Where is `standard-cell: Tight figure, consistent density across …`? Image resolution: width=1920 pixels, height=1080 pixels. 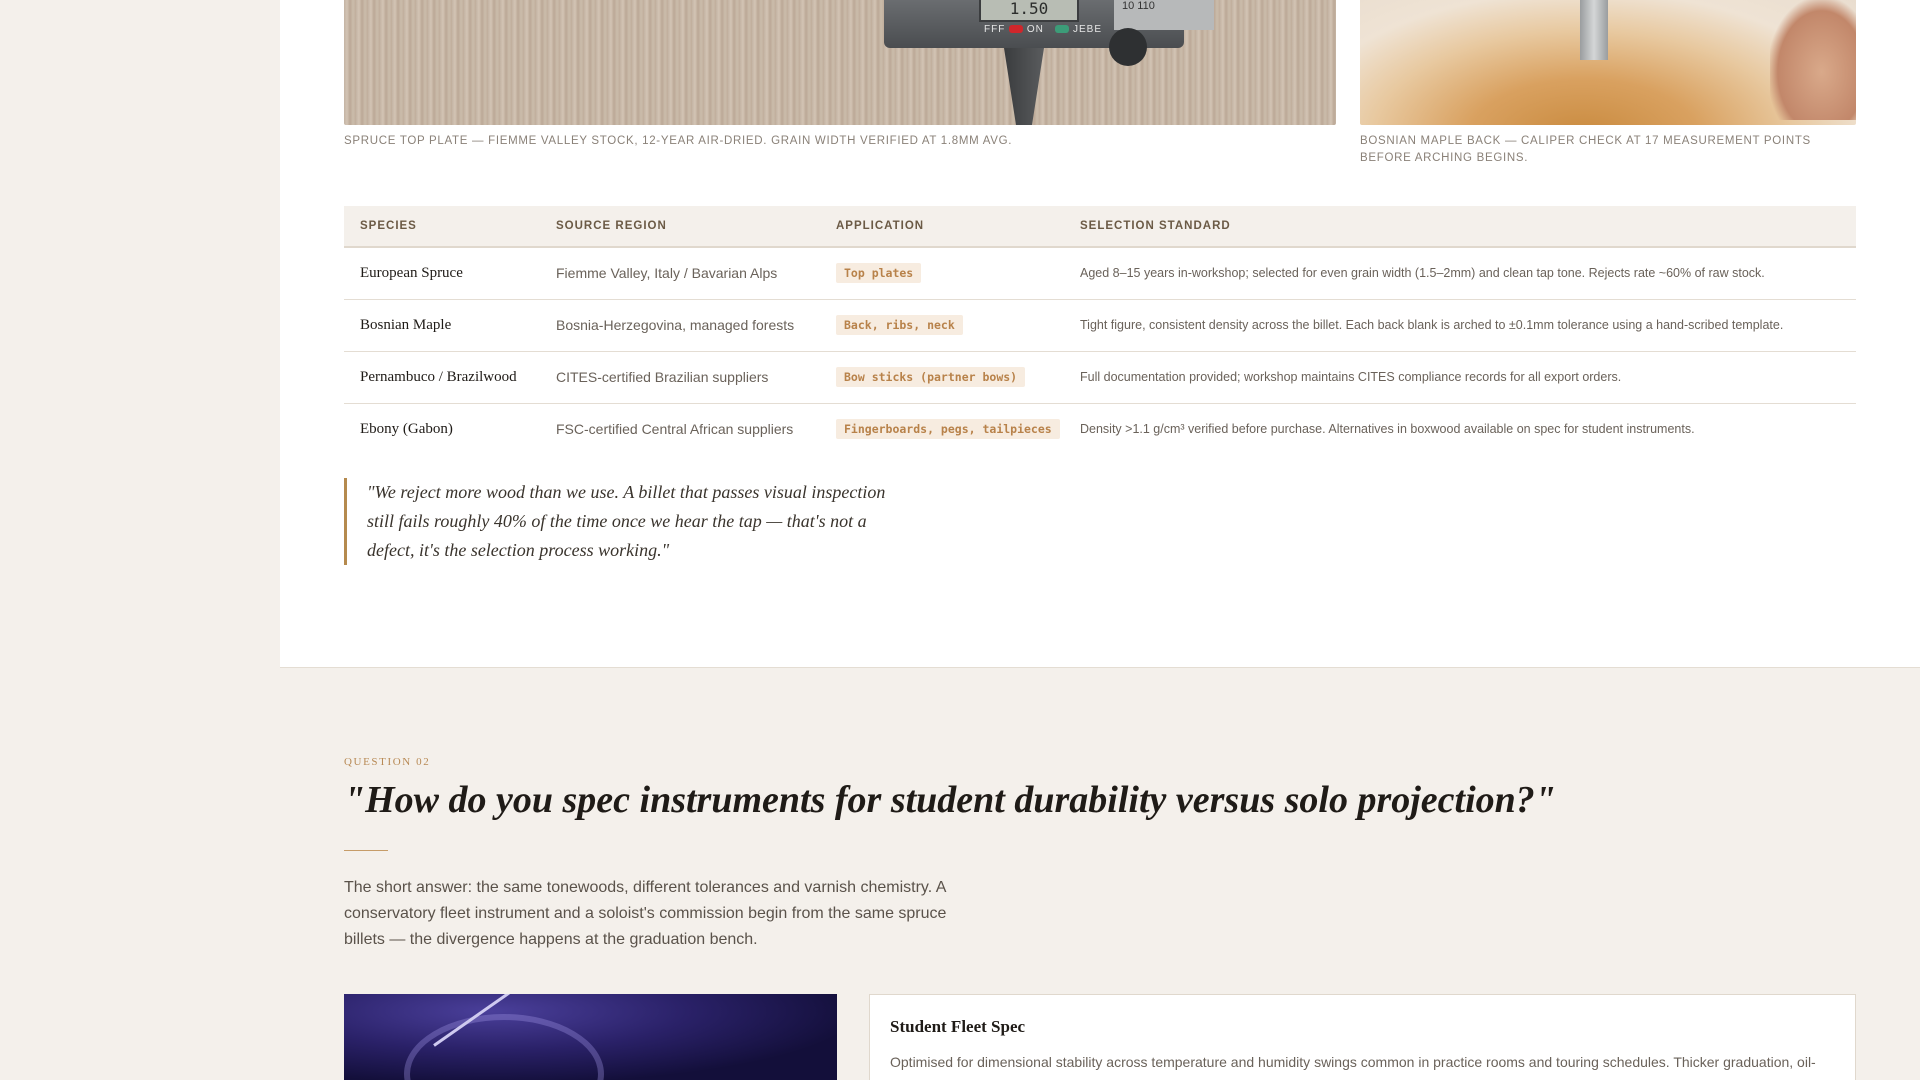
standard-cell: Tight figure, consistent density across … is located at coordinates (1460, 325).